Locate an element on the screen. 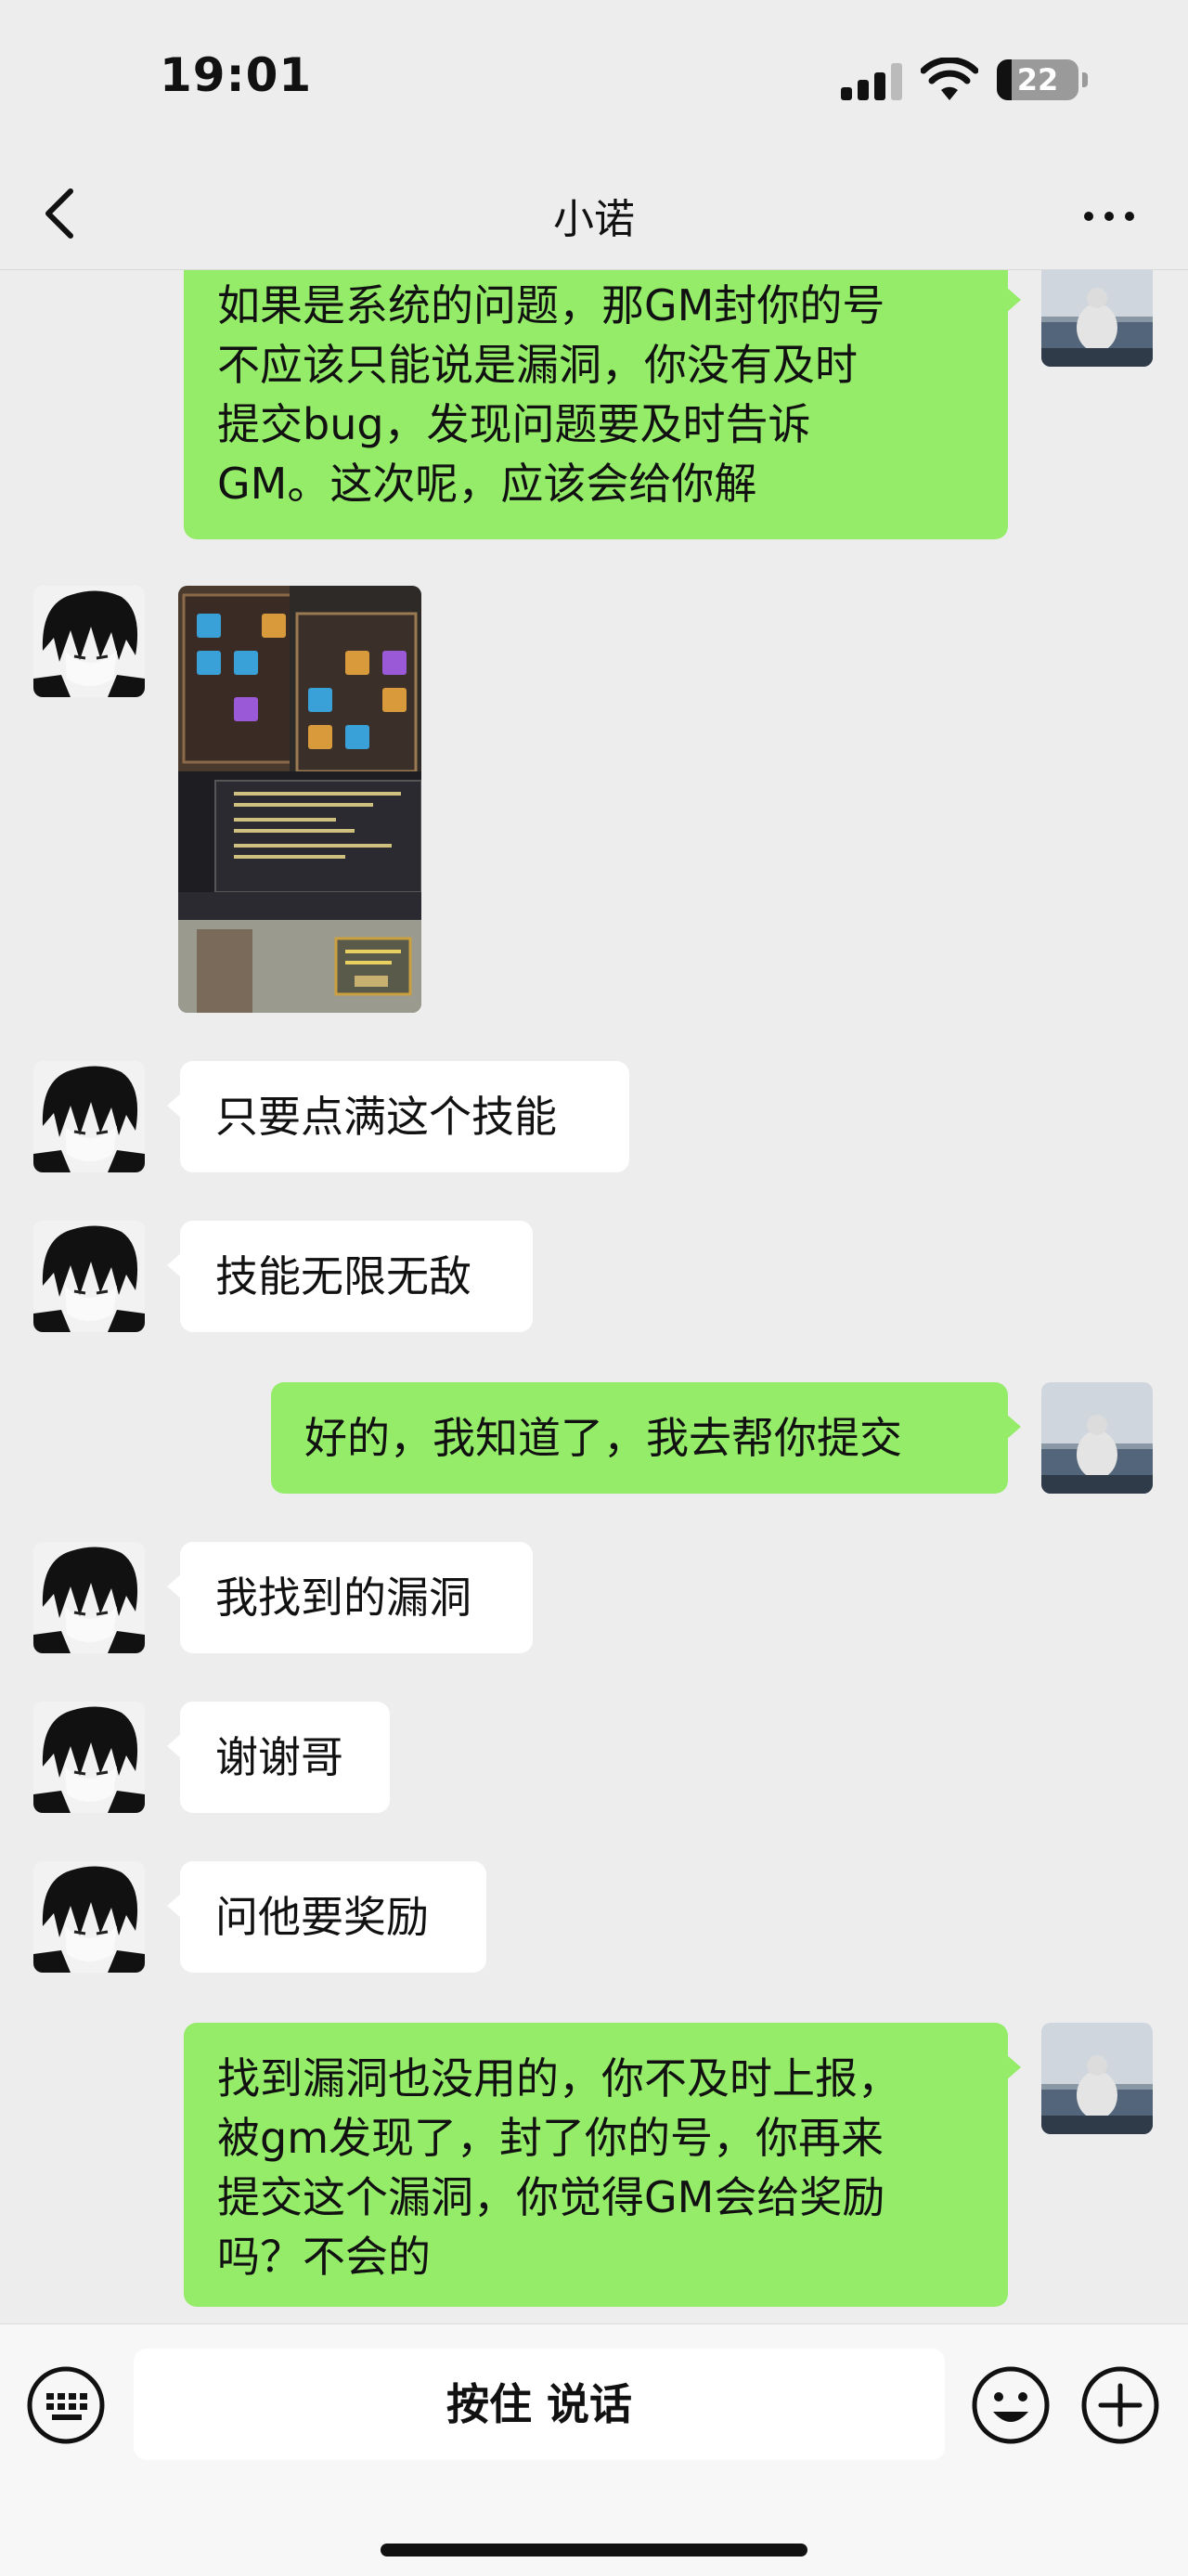 This screenshot has width=1188, height=2576. keyboard-icon is located at coordinates (66, 2405).